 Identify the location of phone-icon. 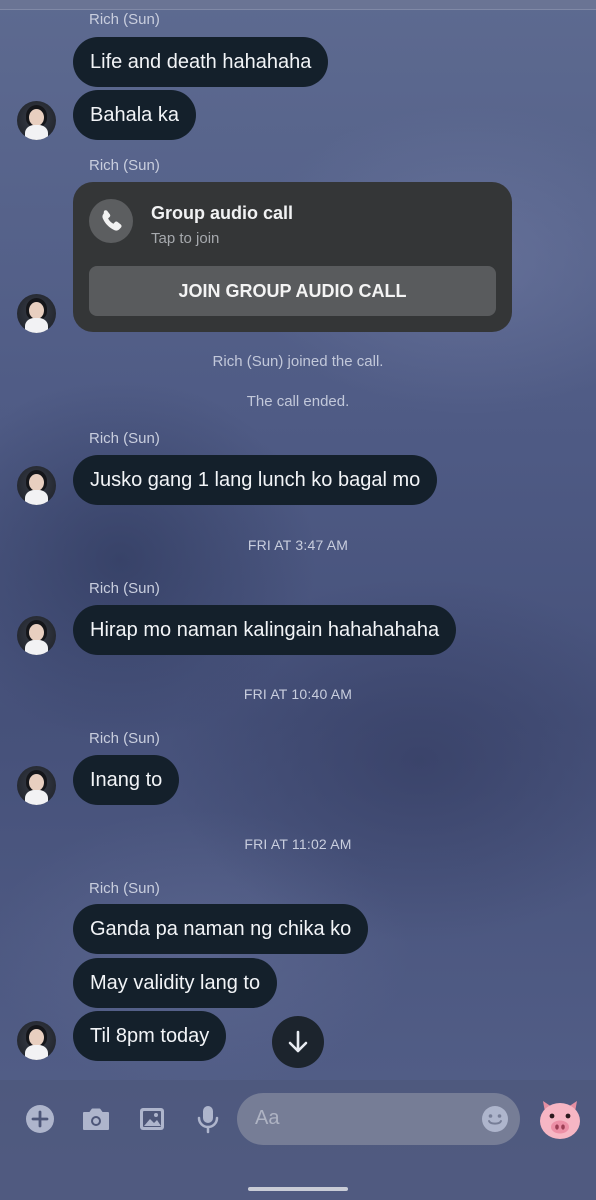
(111, 221).